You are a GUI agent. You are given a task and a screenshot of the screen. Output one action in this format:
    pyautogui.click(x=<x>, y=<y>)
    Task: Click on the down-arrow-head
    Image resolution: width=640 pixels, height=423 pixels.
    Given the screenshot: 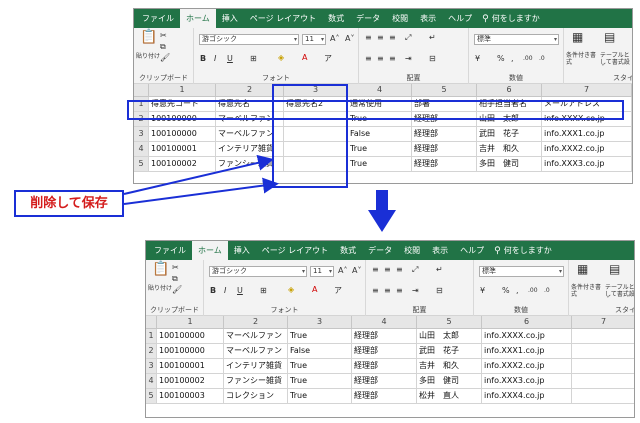 What is the action you would take?
    pyautogui.click(x=382, y=221)
    